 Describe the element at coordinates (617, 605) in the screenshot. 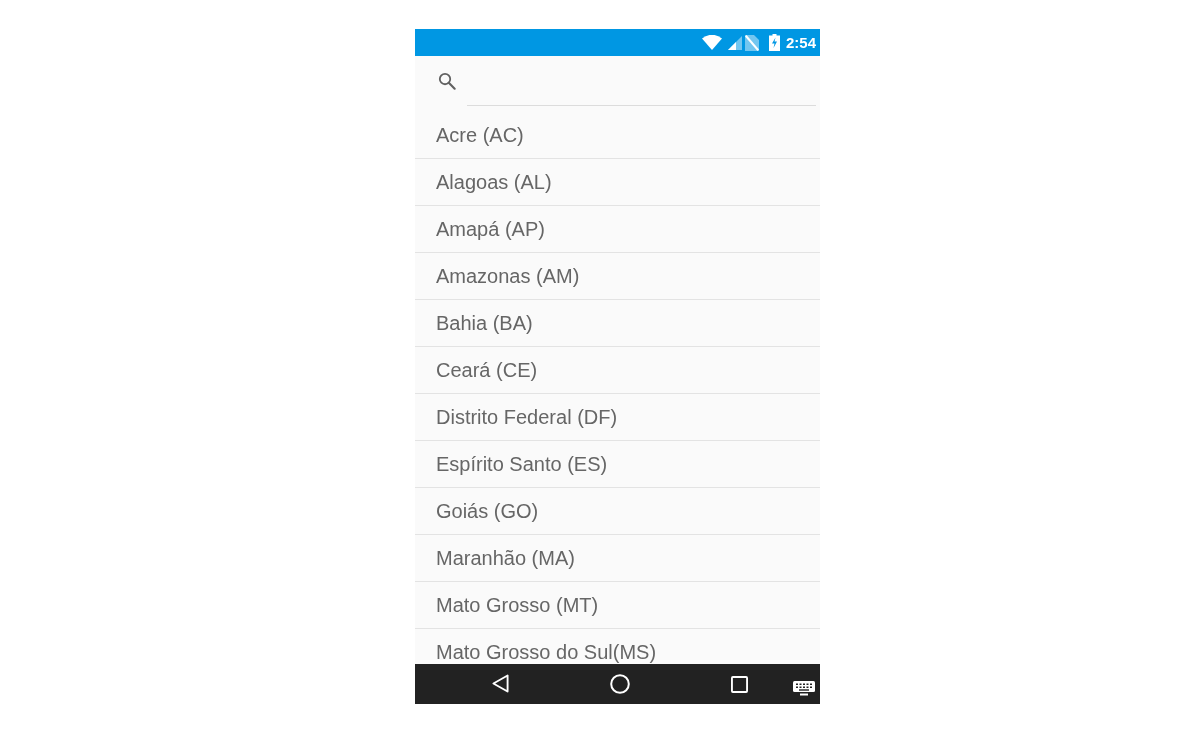

I see `list-item: Mato Grosso (MT)` at that location.